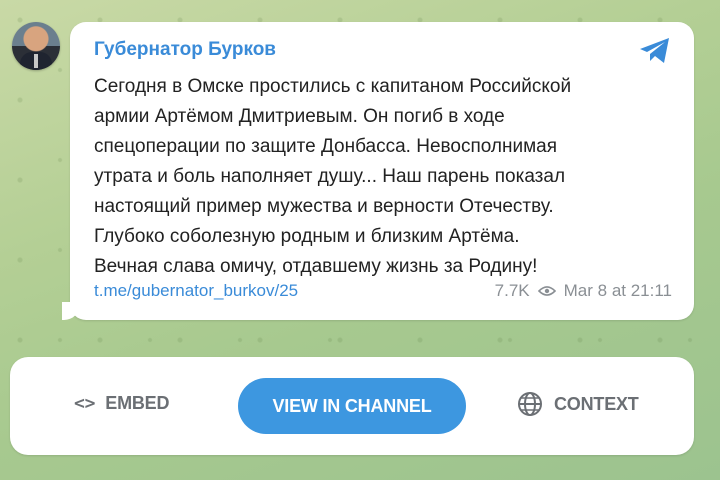 The width and height of the screenshot is (720, 480). I want to click on context-button: CONTEXT, so click(577, 404).